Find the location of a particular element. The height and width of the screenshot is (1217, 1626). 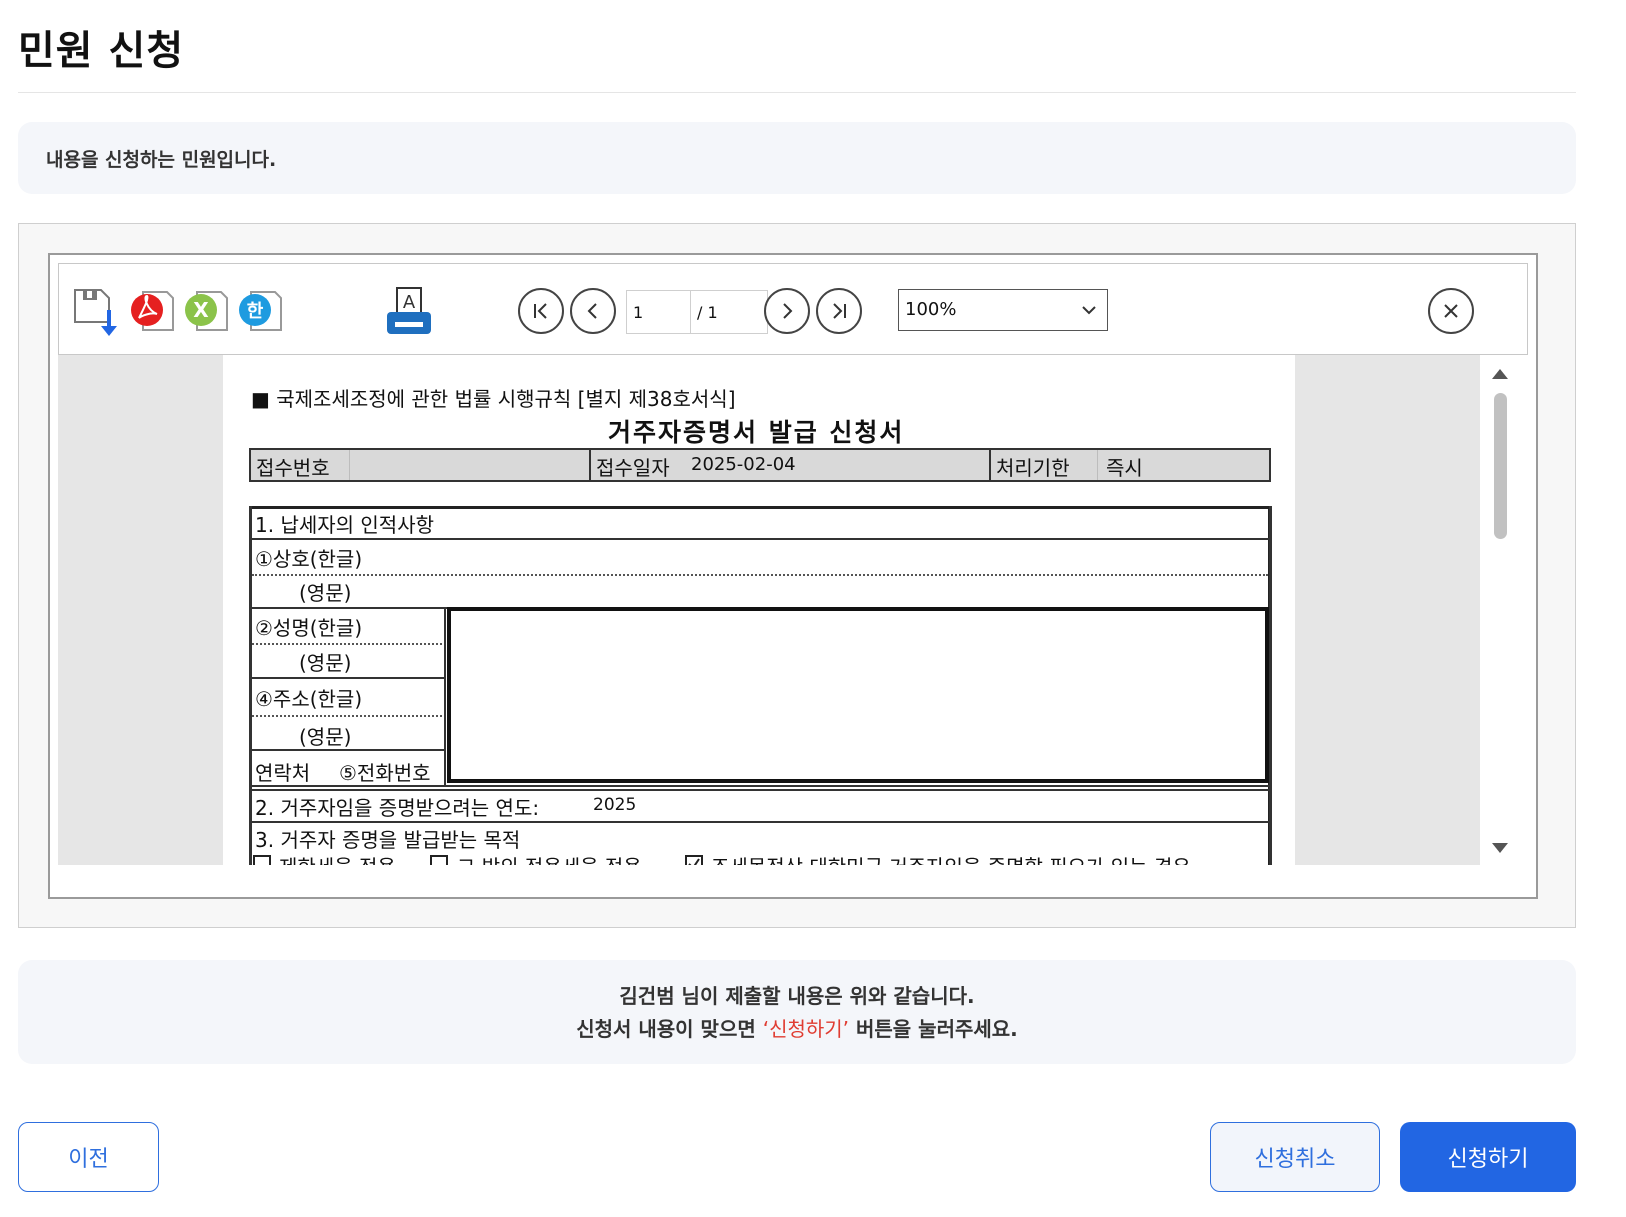

page-indicator: 1 / 1 is located at coordinates (697, 312).